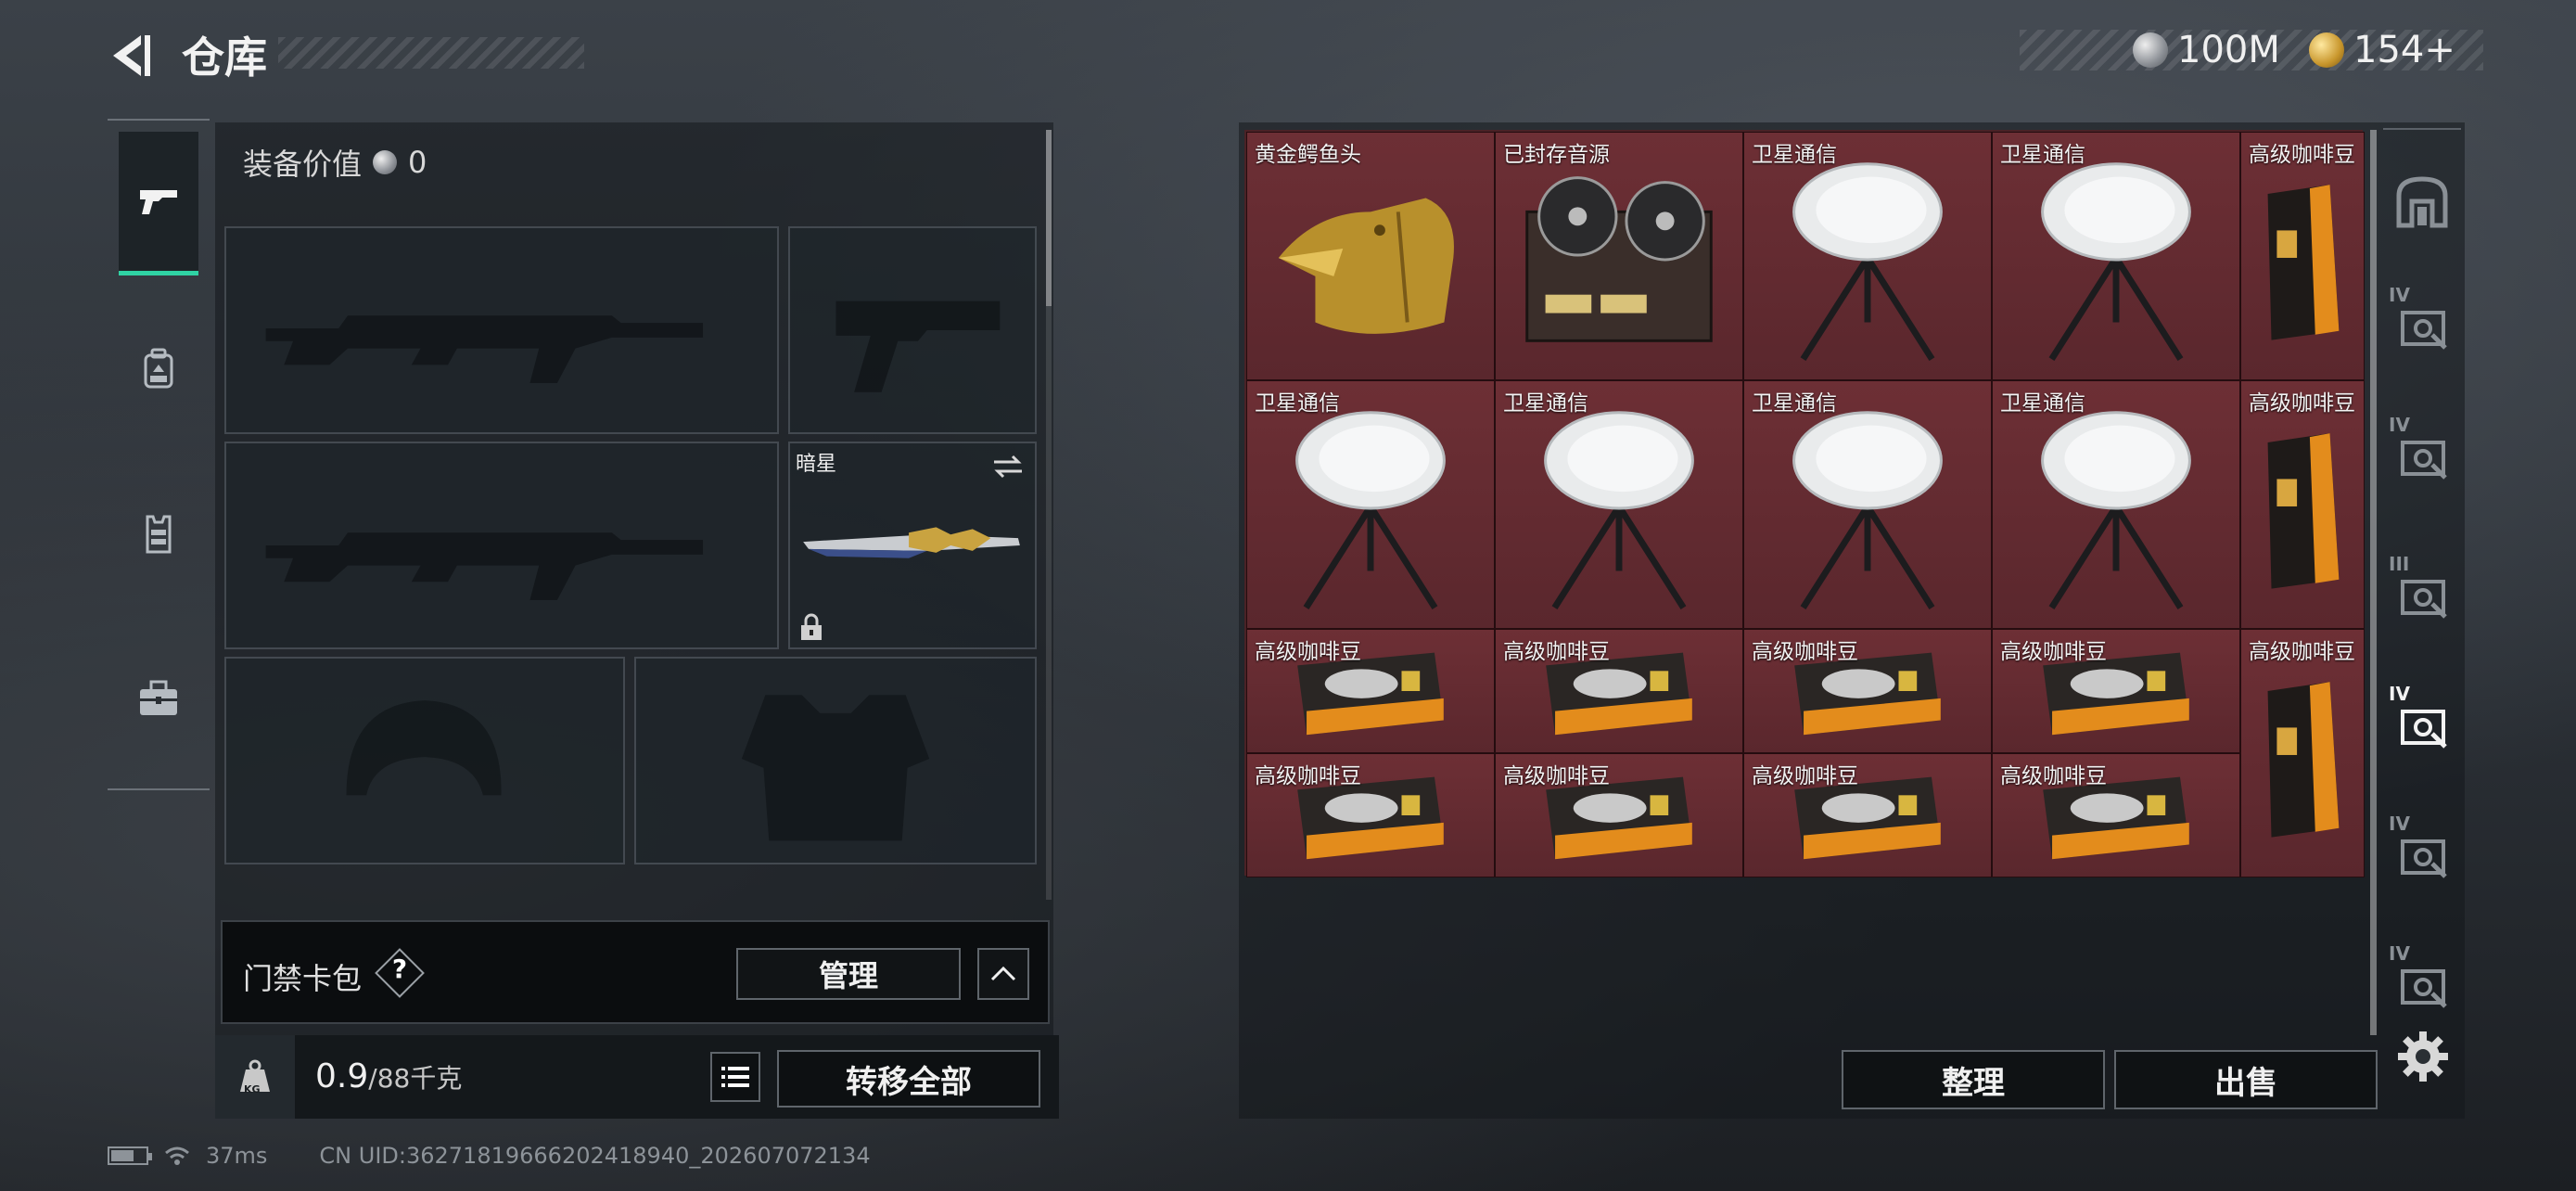 Image resolution: width=2576 pixels, height=1191 pixels. Describe the element at coordinates (816, 464) in the screenshot. I see `melee-name: 暗星` at that location.